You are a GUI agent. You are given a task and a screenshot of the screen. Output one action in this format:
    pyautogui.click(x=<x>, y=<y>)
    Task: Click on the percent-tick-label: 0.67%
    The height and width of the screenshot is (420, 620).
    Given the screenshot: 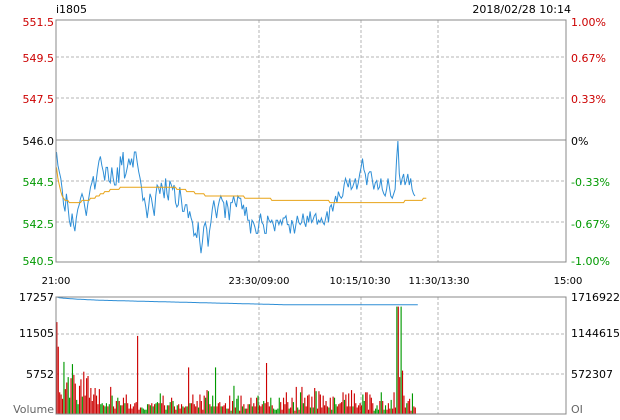 What is the action you would take?
    pyautogui.click(x=588, y=58)
    